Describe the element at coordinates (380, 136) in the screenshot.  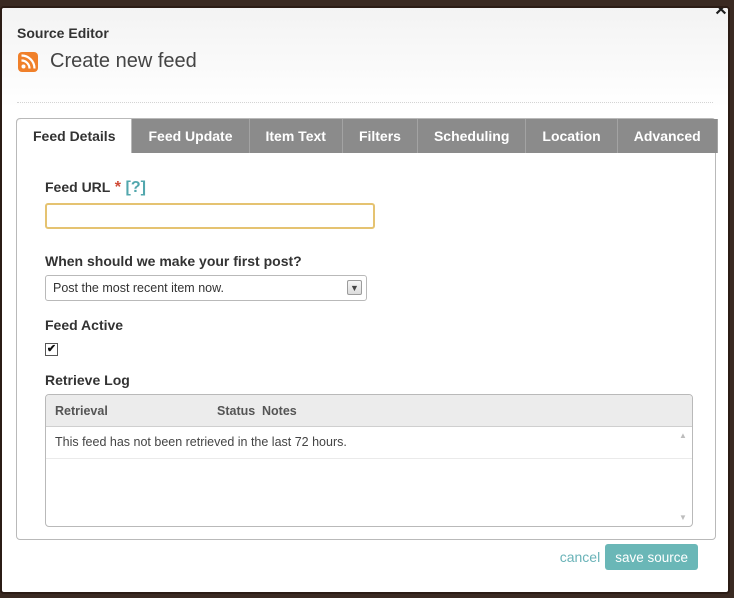
I see `tab-filters: Filters` at that location.